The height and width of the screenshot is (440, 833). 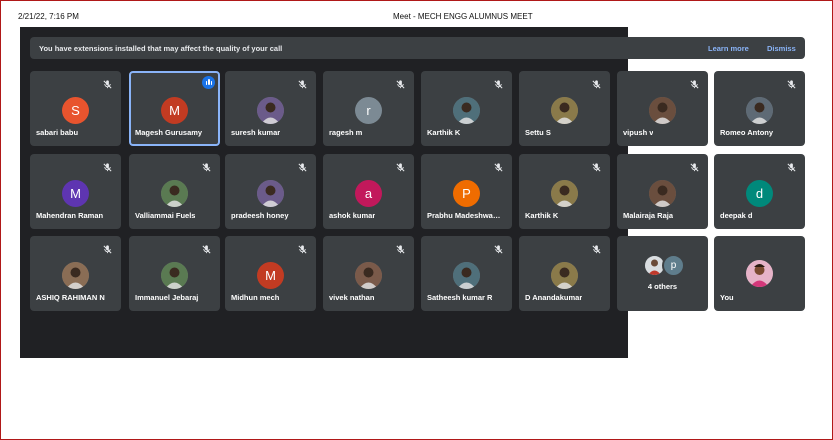 What do you see at coordinates (460, 297) in the screenshot?
I see `participant-name: Satheesh kumar R` at bounding box center [460, 297].